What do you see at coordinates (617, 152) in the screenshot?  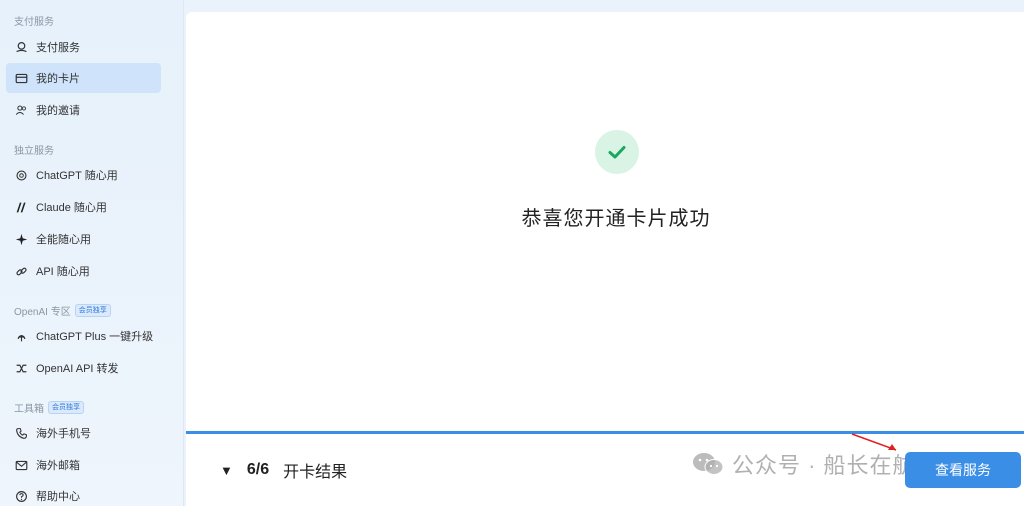 I see `success-check-icon` at bounding box center [617, 152].